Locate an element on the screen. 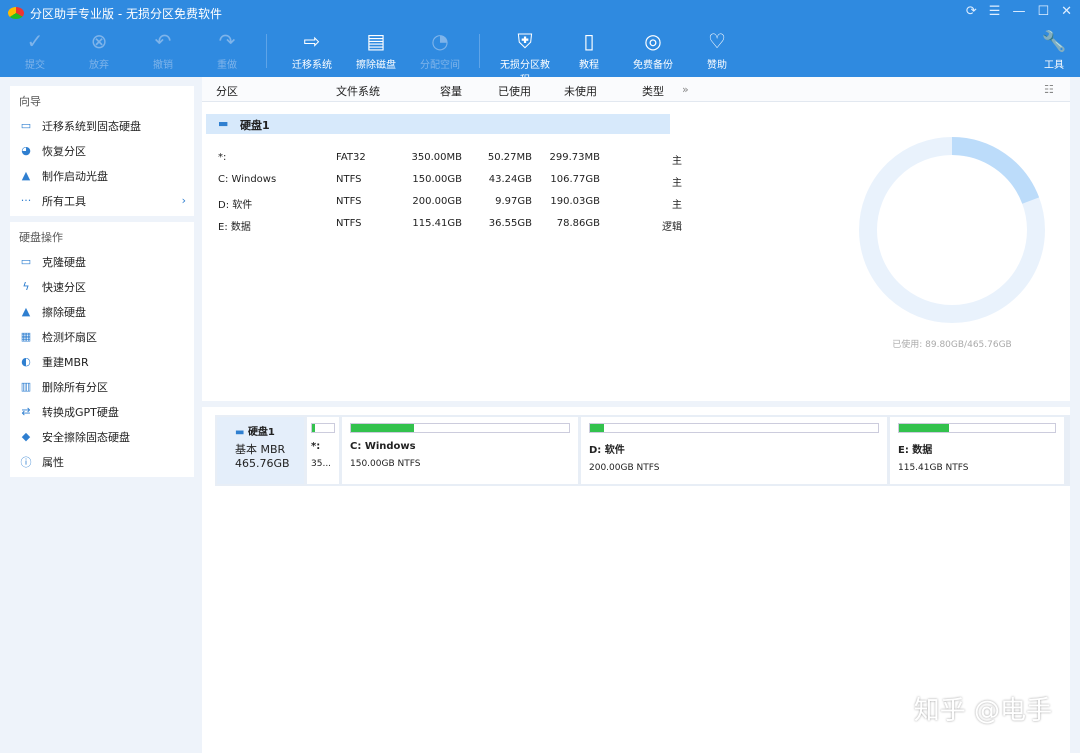 The image size is (1080, 753). toolbar-button-3: ↷ 重做 is located at coordinates (227, 48).